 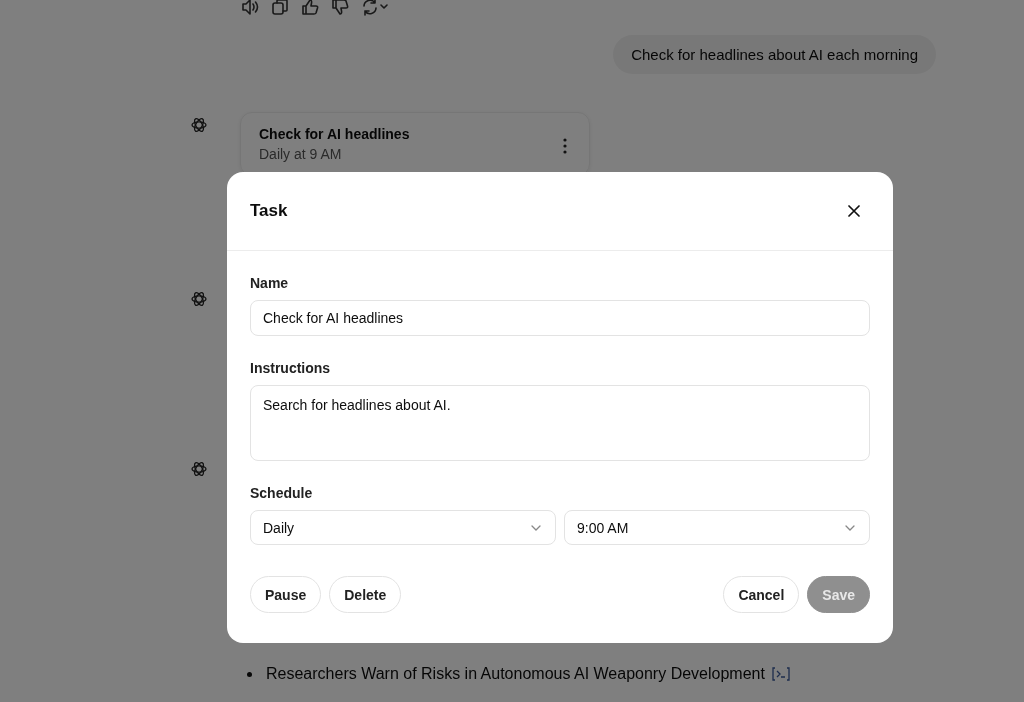 I want to click on bullet-icon, so click(x=249, y=674).